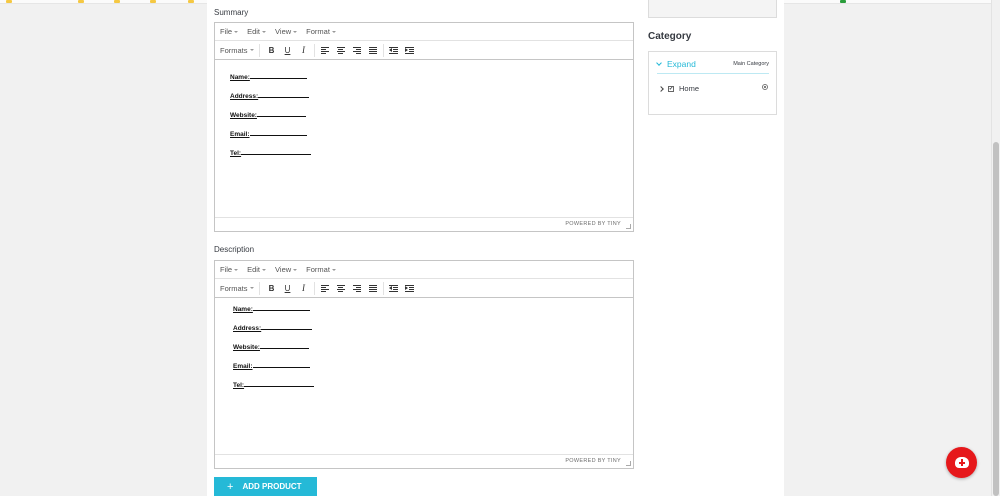 Image resolution: width=1000 pixels, height=496 pixels. Describe the element at coordinates (712, 9) in the screenshot. I see `previous-panel-bottom` at that location.